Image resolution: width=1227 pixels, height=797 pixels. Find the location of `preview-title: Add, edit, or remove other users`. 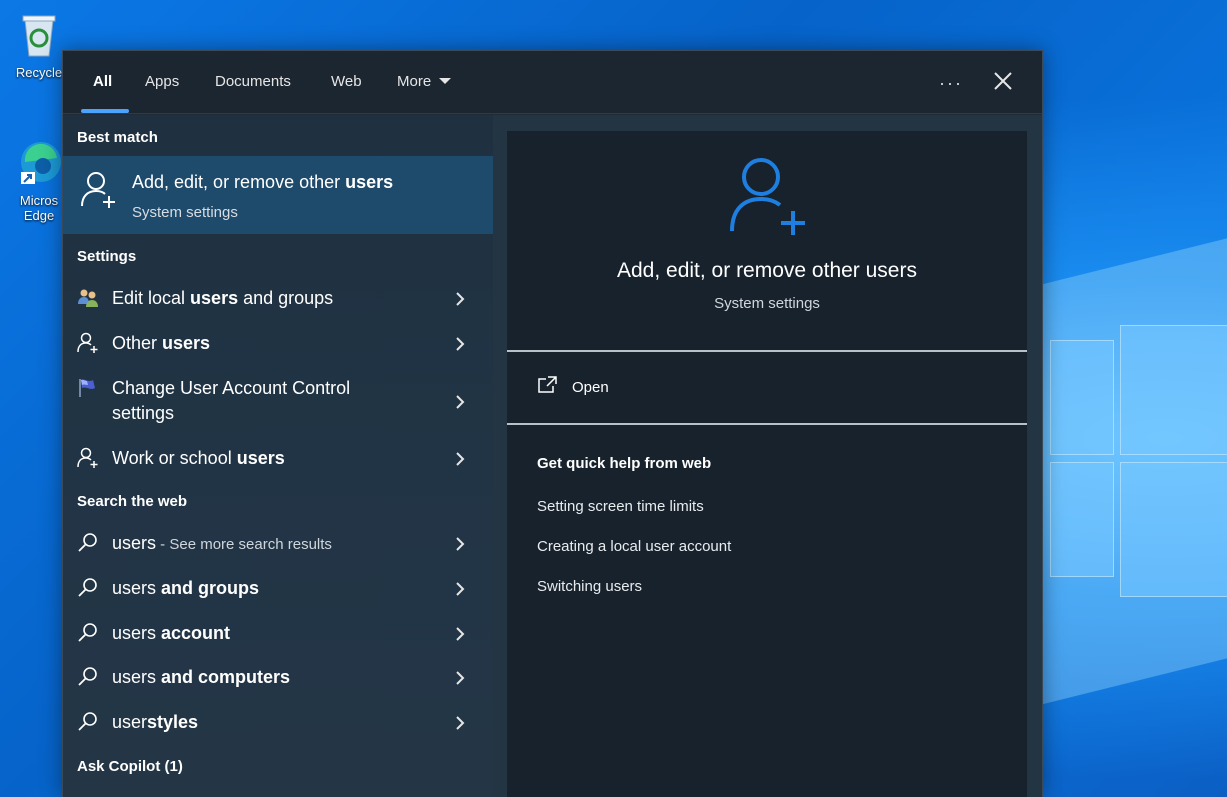

preview-title: Add, edit, or remove other users is located at coordinates (767, 270).